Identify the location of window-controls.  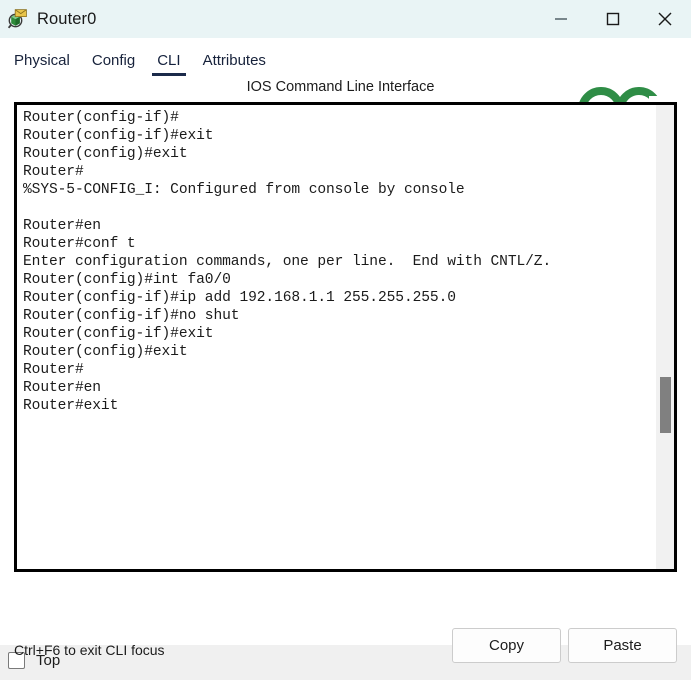
(613, 19).